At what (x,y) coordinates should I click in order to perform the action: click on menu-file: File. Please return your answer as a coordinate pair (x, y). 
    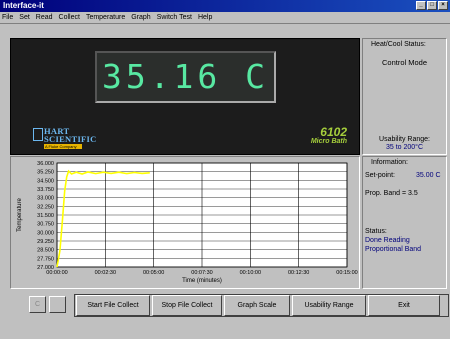
    Looking at the image, I should click on (7, 17).